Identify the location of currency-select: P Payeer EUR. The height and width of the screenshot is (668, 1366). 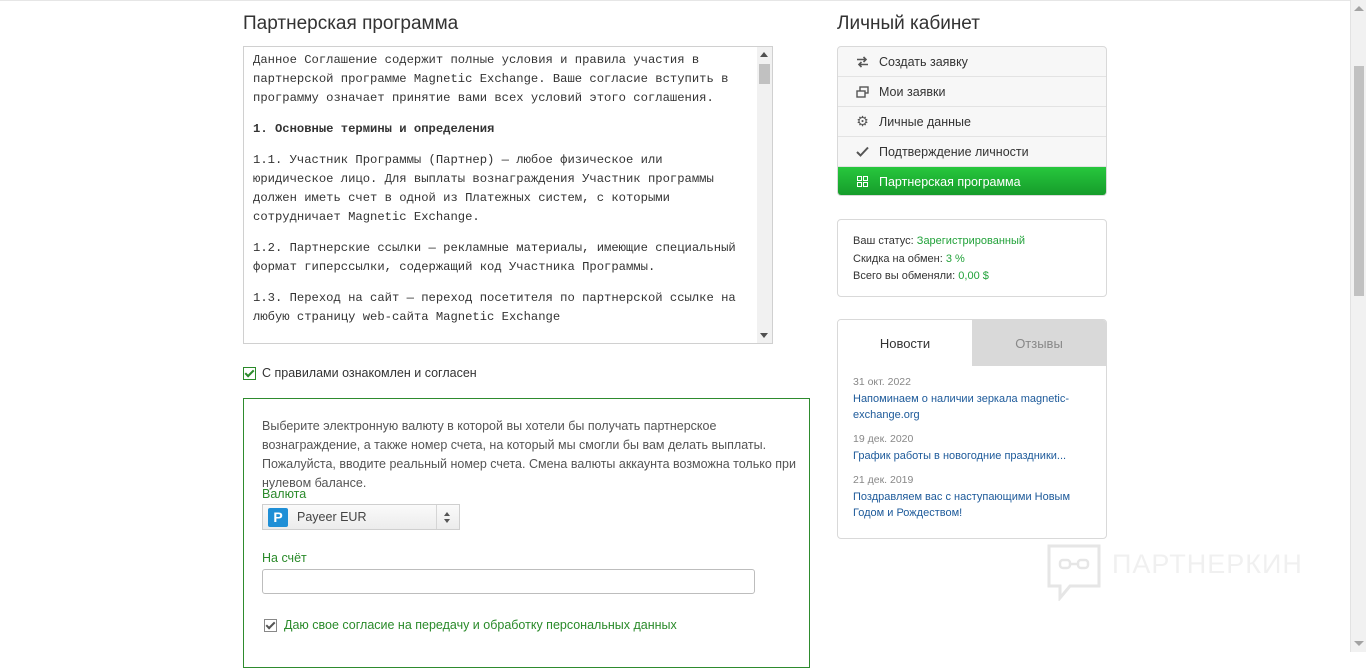
(361, 517).